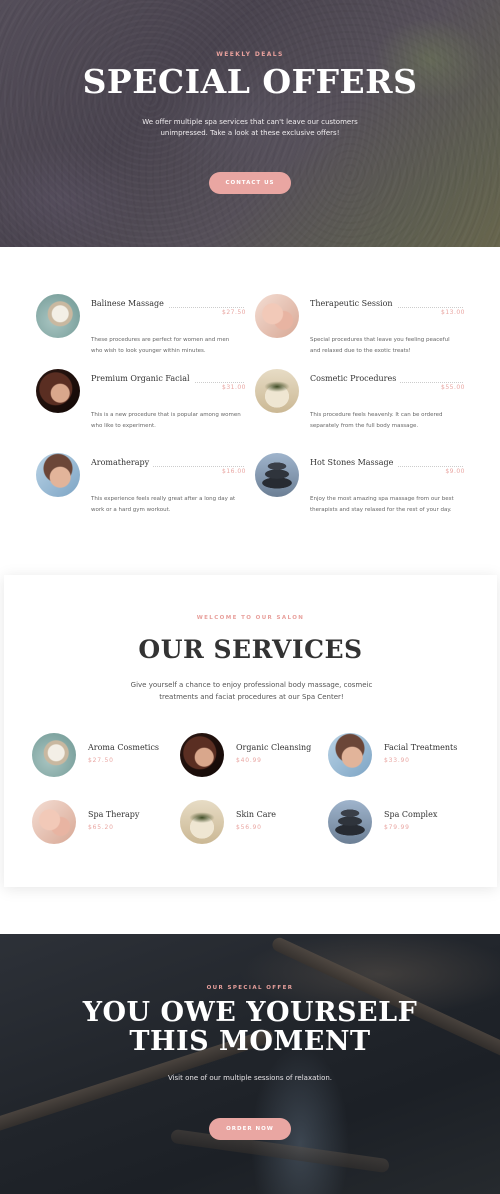  I want to click on price-item-price: $27.50, so click(232, 312).